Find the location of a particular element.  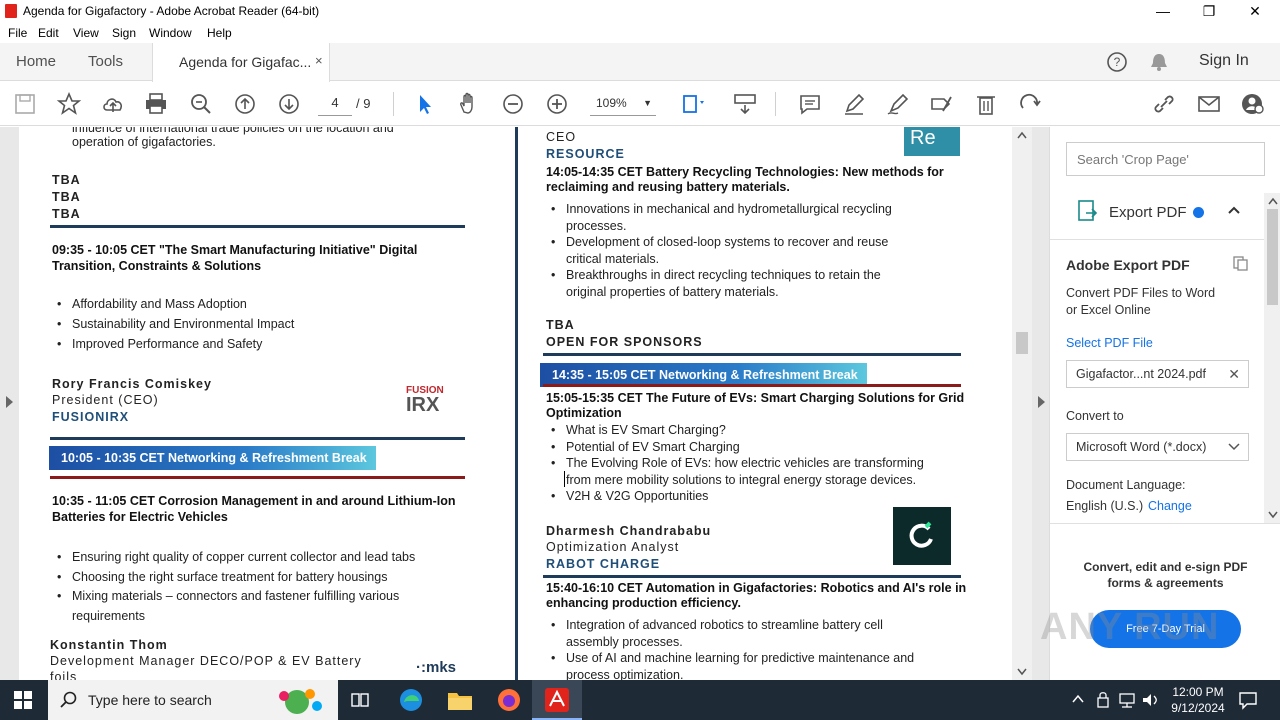

taskbar-search-box: Type here to search is located at coordinates (193, 700).